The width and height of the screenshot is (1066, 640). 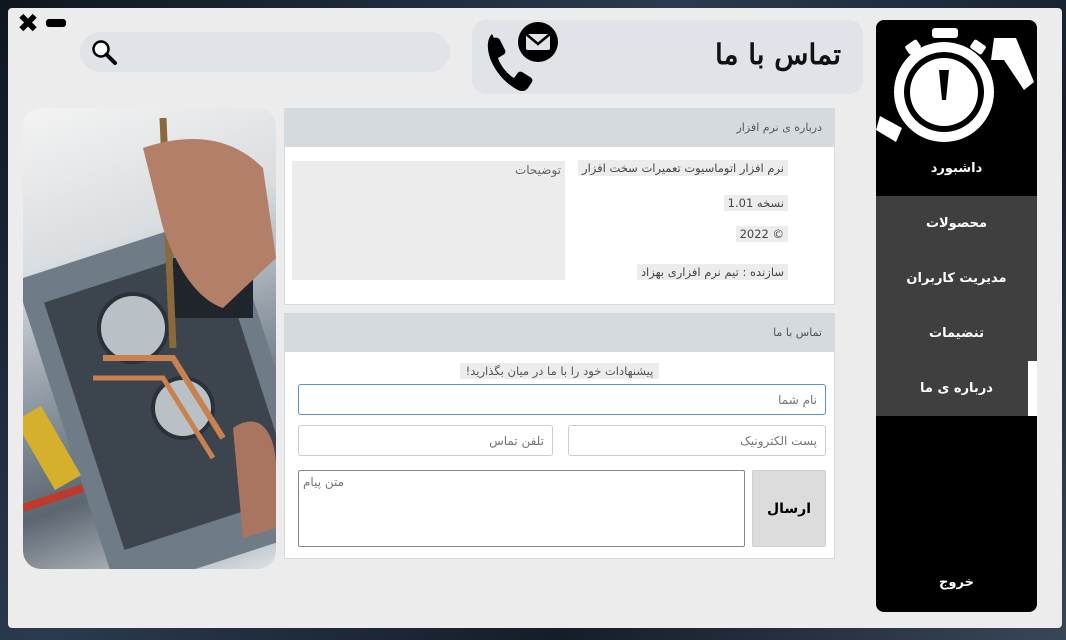 What do you see at coordinates (537, 170) in the screenshot?
I see `description-label: توضیحات` at bounding box center [537, 170].